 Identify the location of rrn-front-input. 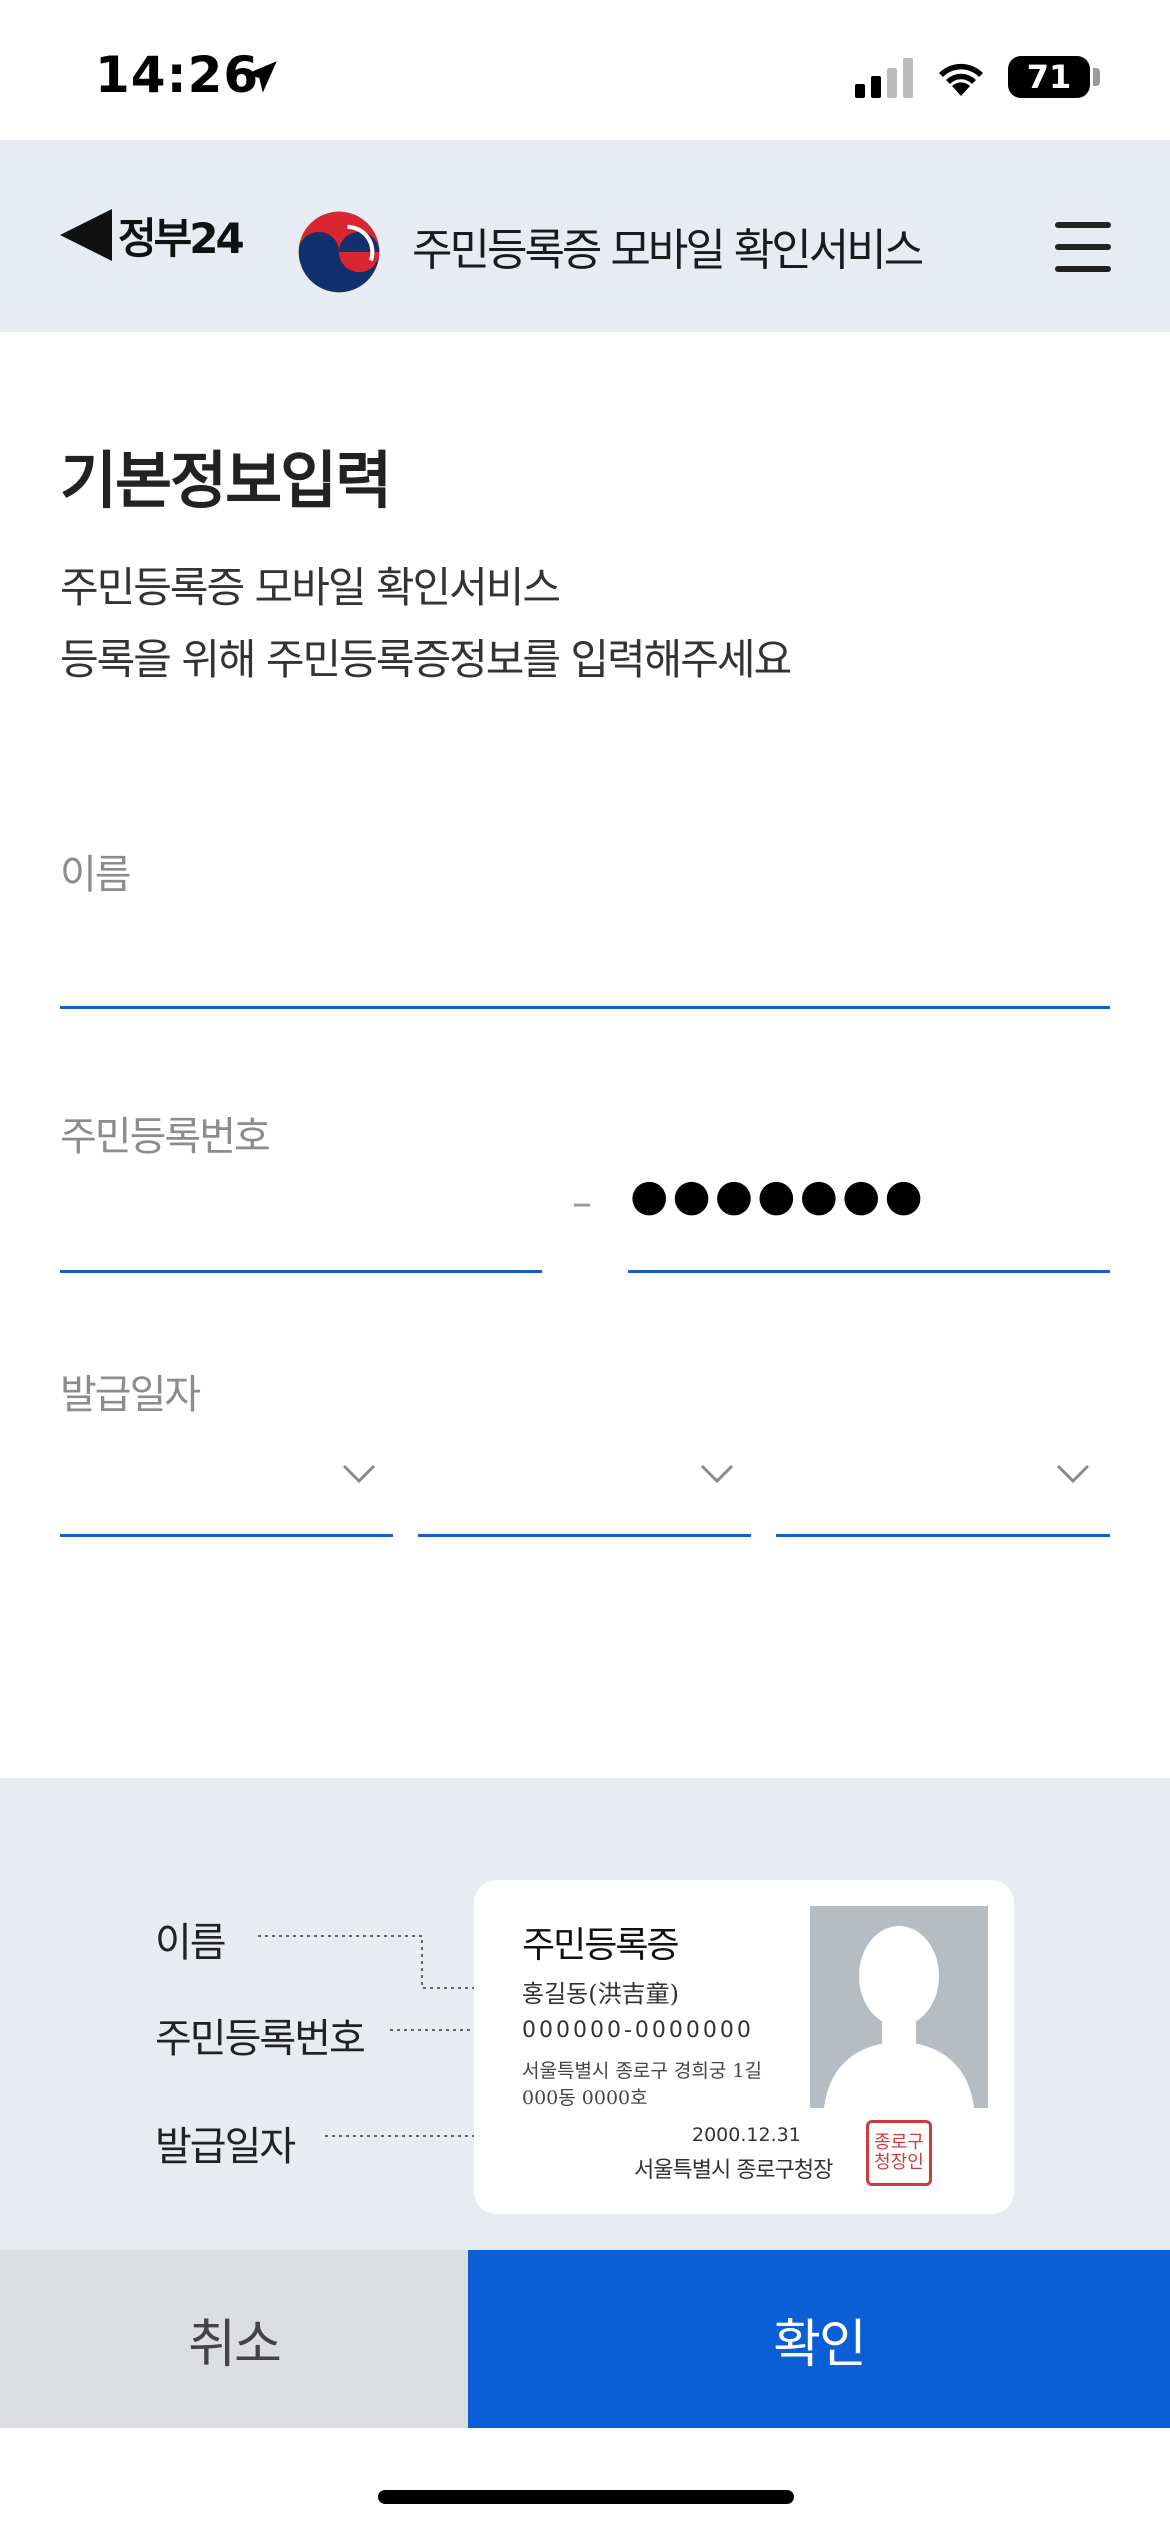
(301, 1232).